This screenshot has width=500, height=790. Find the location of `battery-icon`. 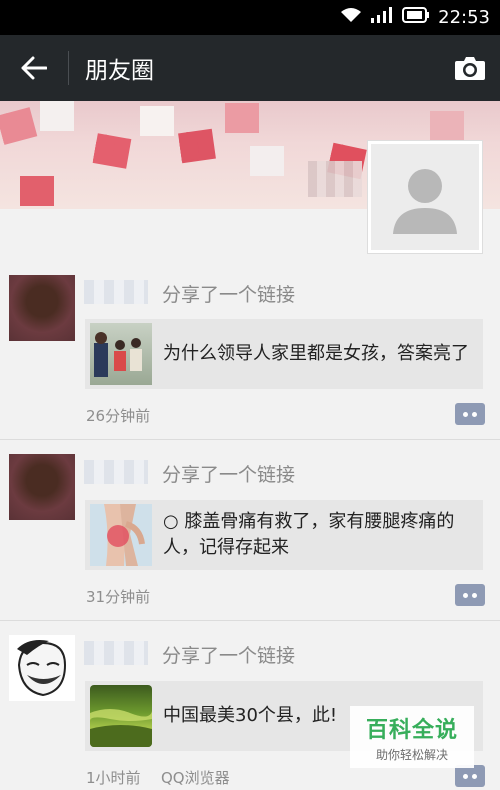

battery-icon is located at coordinates (416, 17).